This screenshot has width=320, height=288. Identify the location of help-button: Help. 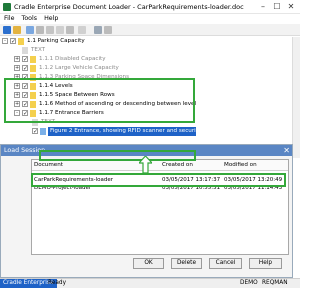
(265, 263).